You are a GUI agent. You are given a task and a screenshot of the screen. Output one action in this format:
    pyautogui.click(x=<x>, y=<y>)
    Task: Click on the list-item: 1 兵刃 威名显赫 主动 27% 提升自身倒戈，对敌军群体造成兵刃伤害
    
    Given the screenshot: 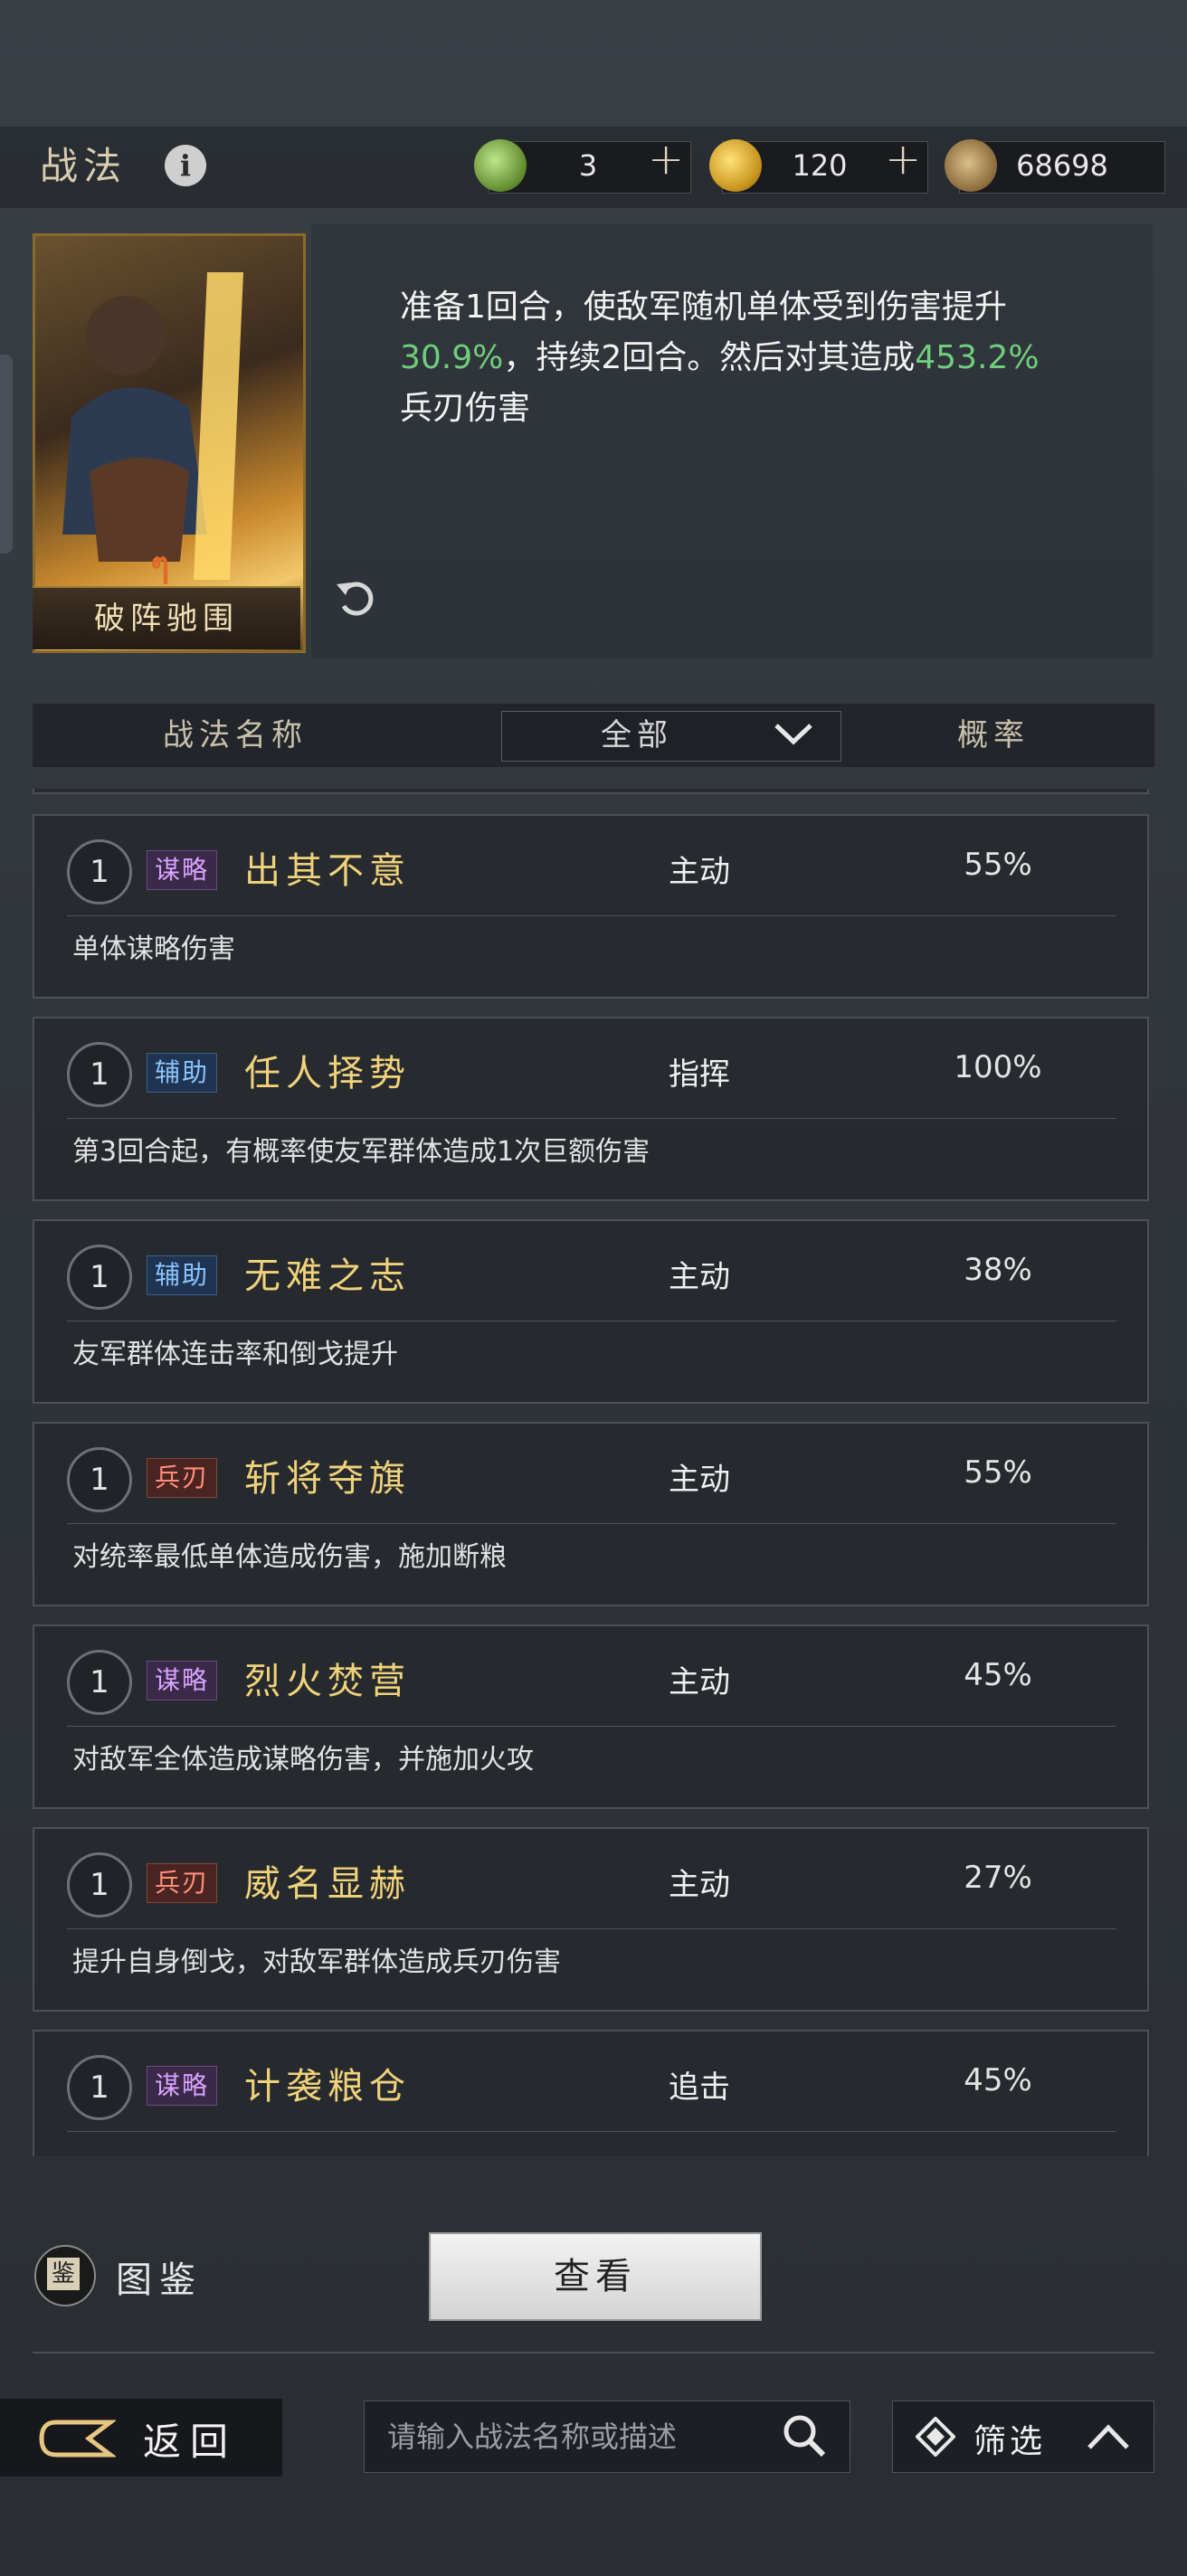 What is the action you would take?
    pyautogui.click(x=591, y=1919)
    